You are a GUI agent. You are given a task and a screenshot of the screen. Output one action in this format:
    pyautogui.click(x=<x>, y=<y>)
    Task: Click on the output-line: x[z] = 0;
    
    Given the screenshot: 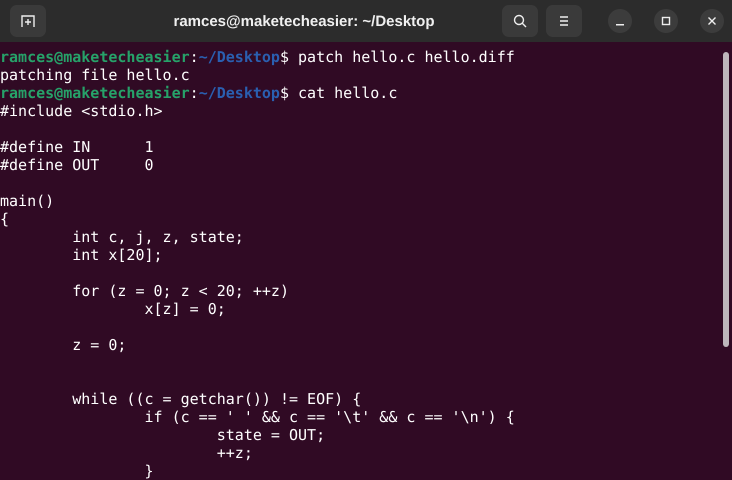 What is the action you would take?
    pyautogui.click(x=184, y=309)
    